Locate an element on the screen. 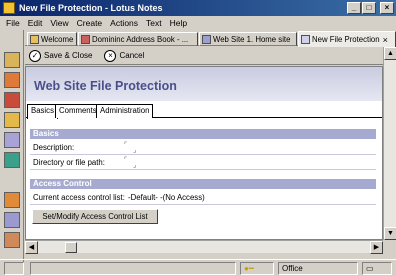  tab-label: Web Site 1. Home site is located at coordinates (252, 39).